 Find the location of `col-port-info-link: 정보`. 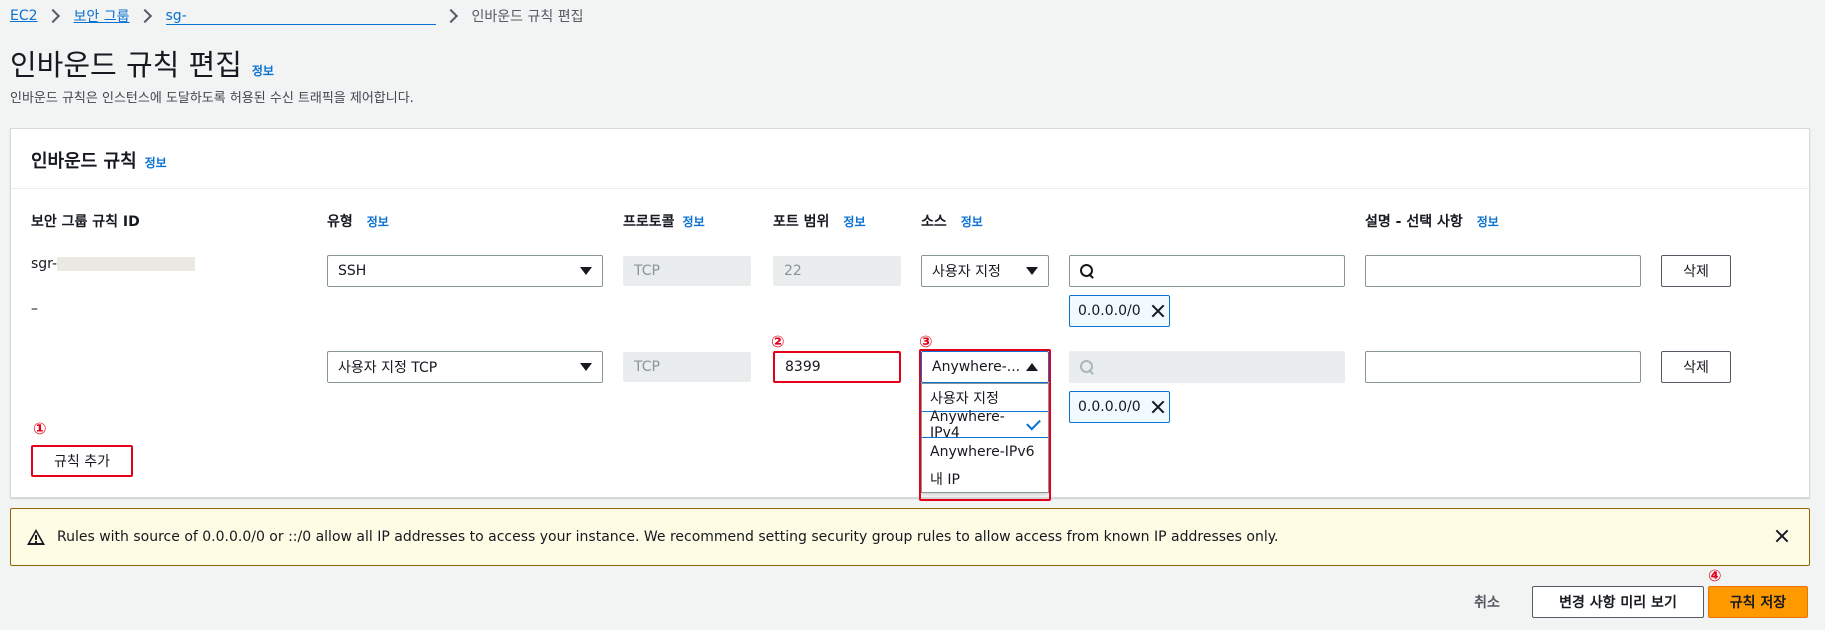

col-port-info-link: 정보 is located at coordinates (854, 221).